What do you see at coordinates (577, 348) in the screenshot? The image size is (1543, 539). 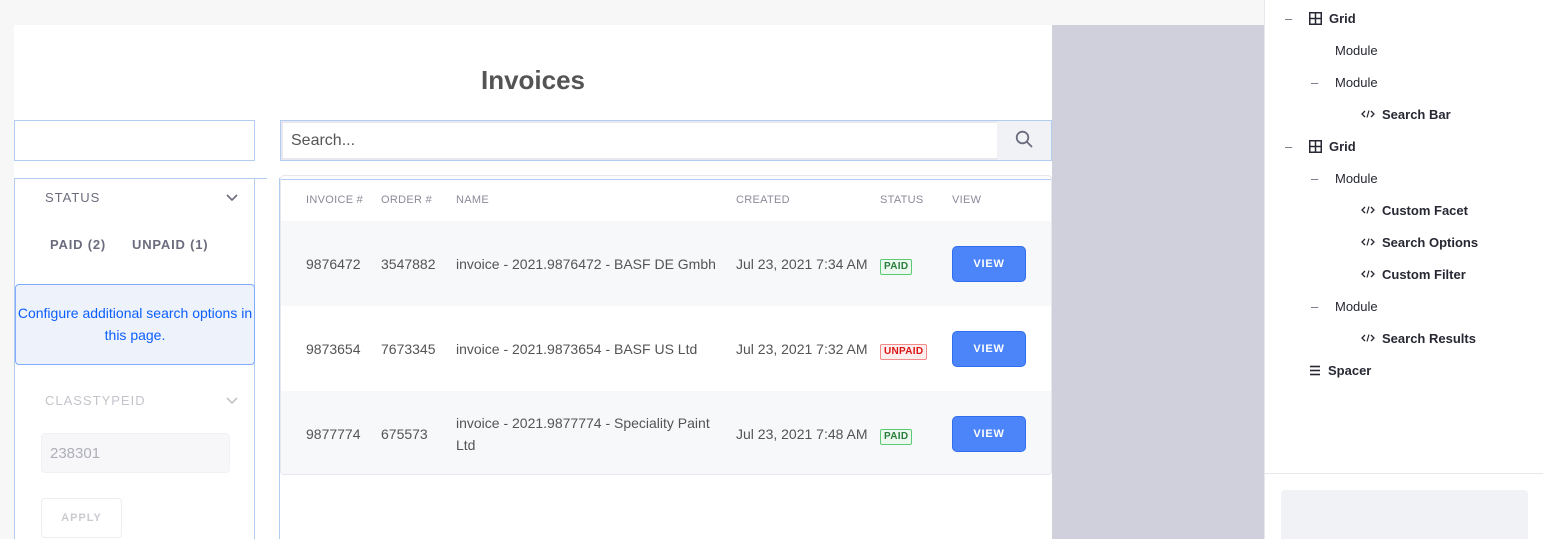 I see `invoice-name: invoice - 2021.9873654 - BASF US Ltd` at bounding box center [577, 348].